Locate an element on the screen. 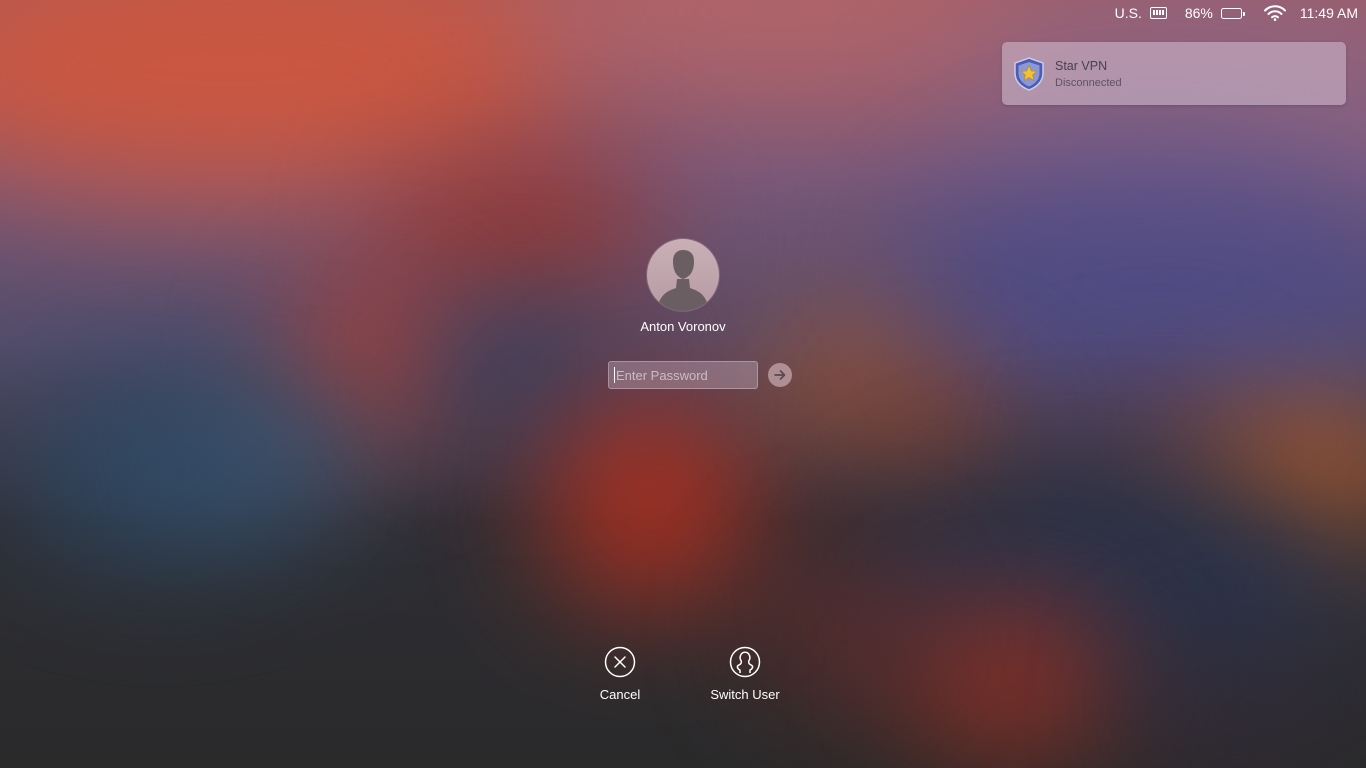 The image size is (1366, 768). user-circle-icon is located at coordinates (745, 662).